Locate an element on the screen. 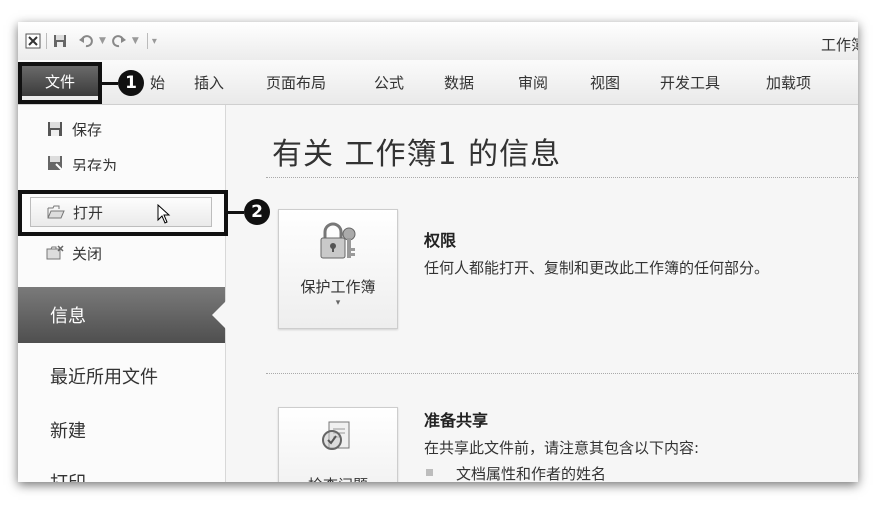 The height and width of the screenshot is (505, 888). ribbon-tabs: 文件 始 插入 页面布局 公式 数据 审阅 视图 开发工具 加载项 is located at coordinates (438, 82).